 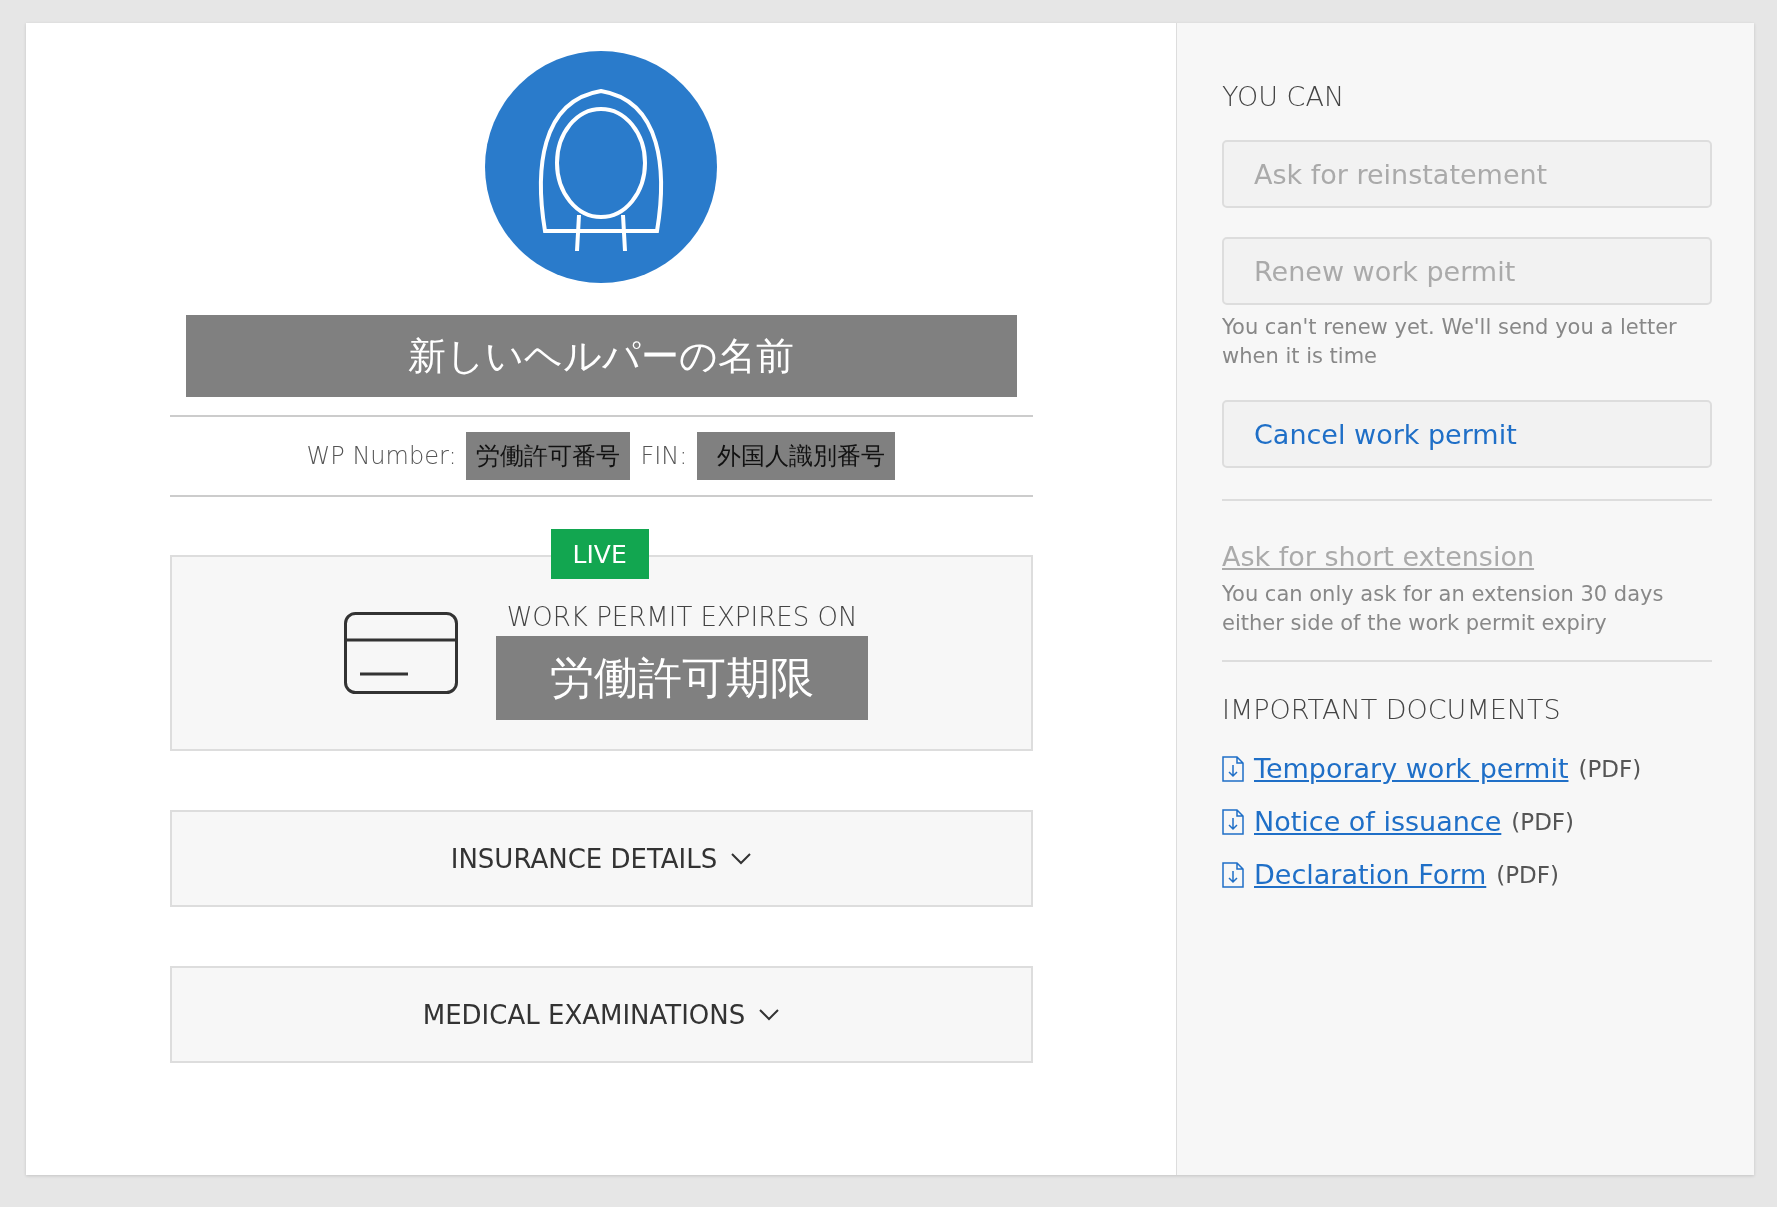 What do you see at coordinates (1284, 96) in the screenshot?
I see `section-heading: YOU CAN` at bounding box center [1284, 96].